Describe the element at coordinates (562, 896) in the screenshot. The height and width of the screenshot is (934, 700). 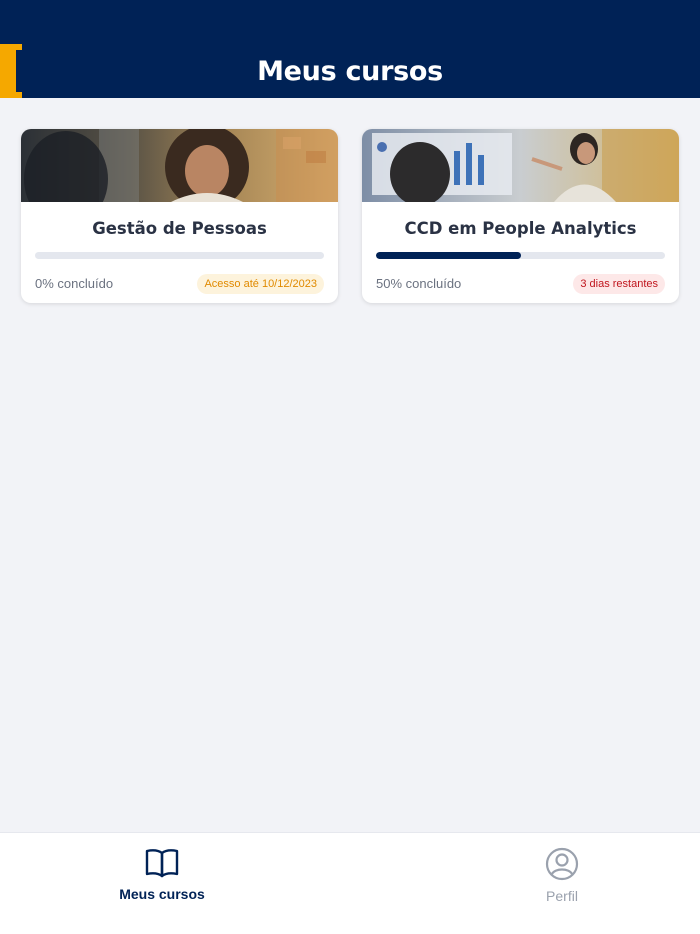
I see `nav-label: Perfil` at that location.